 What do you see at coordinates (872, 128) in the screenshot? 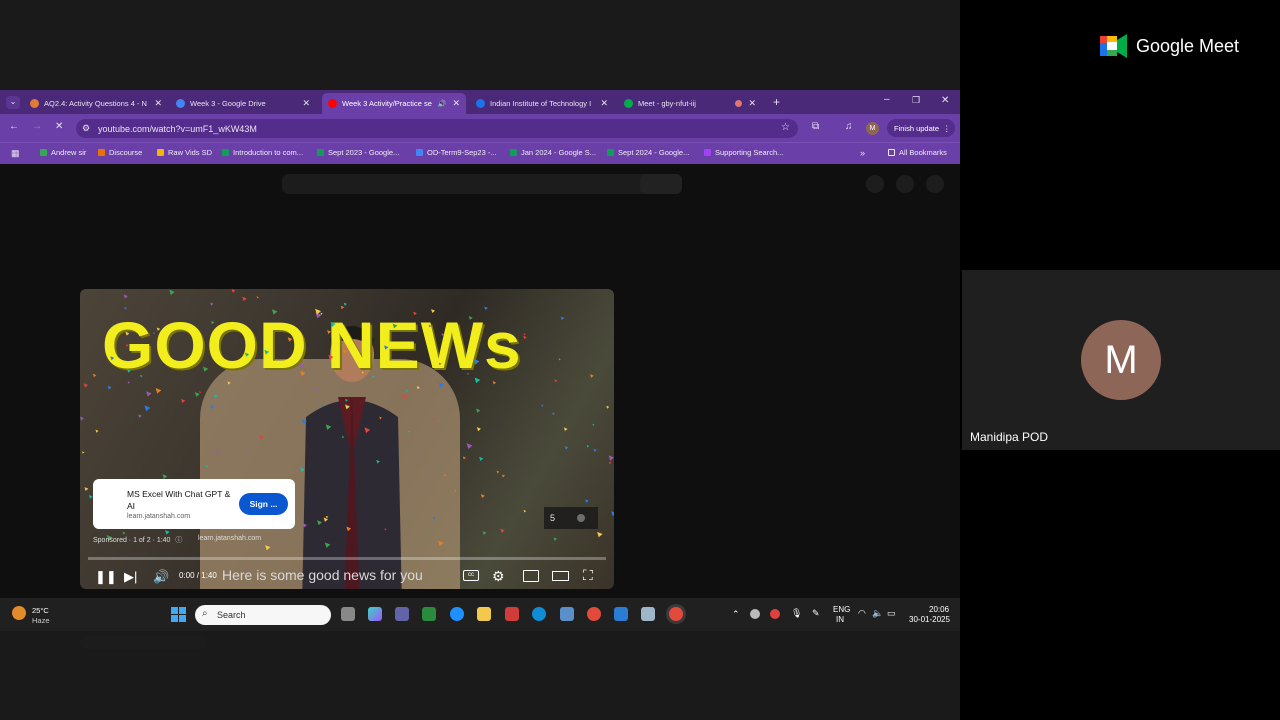
I see `profile-avatar: M` at bounding box center [872, 128].